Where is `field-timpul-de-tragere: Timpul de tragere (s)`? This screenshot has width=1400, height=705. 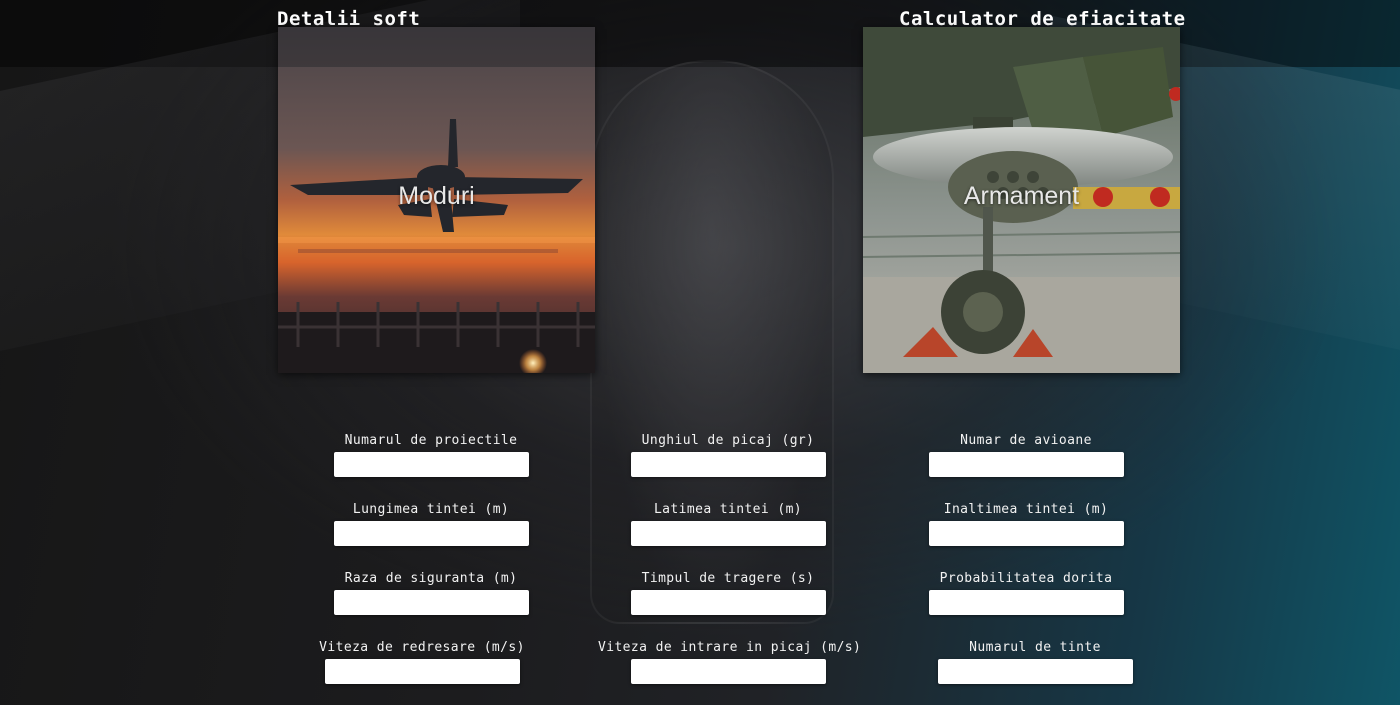
field-timpul-de-tragere: Timpul de tragere (s) is located at coordinates (728, 593).